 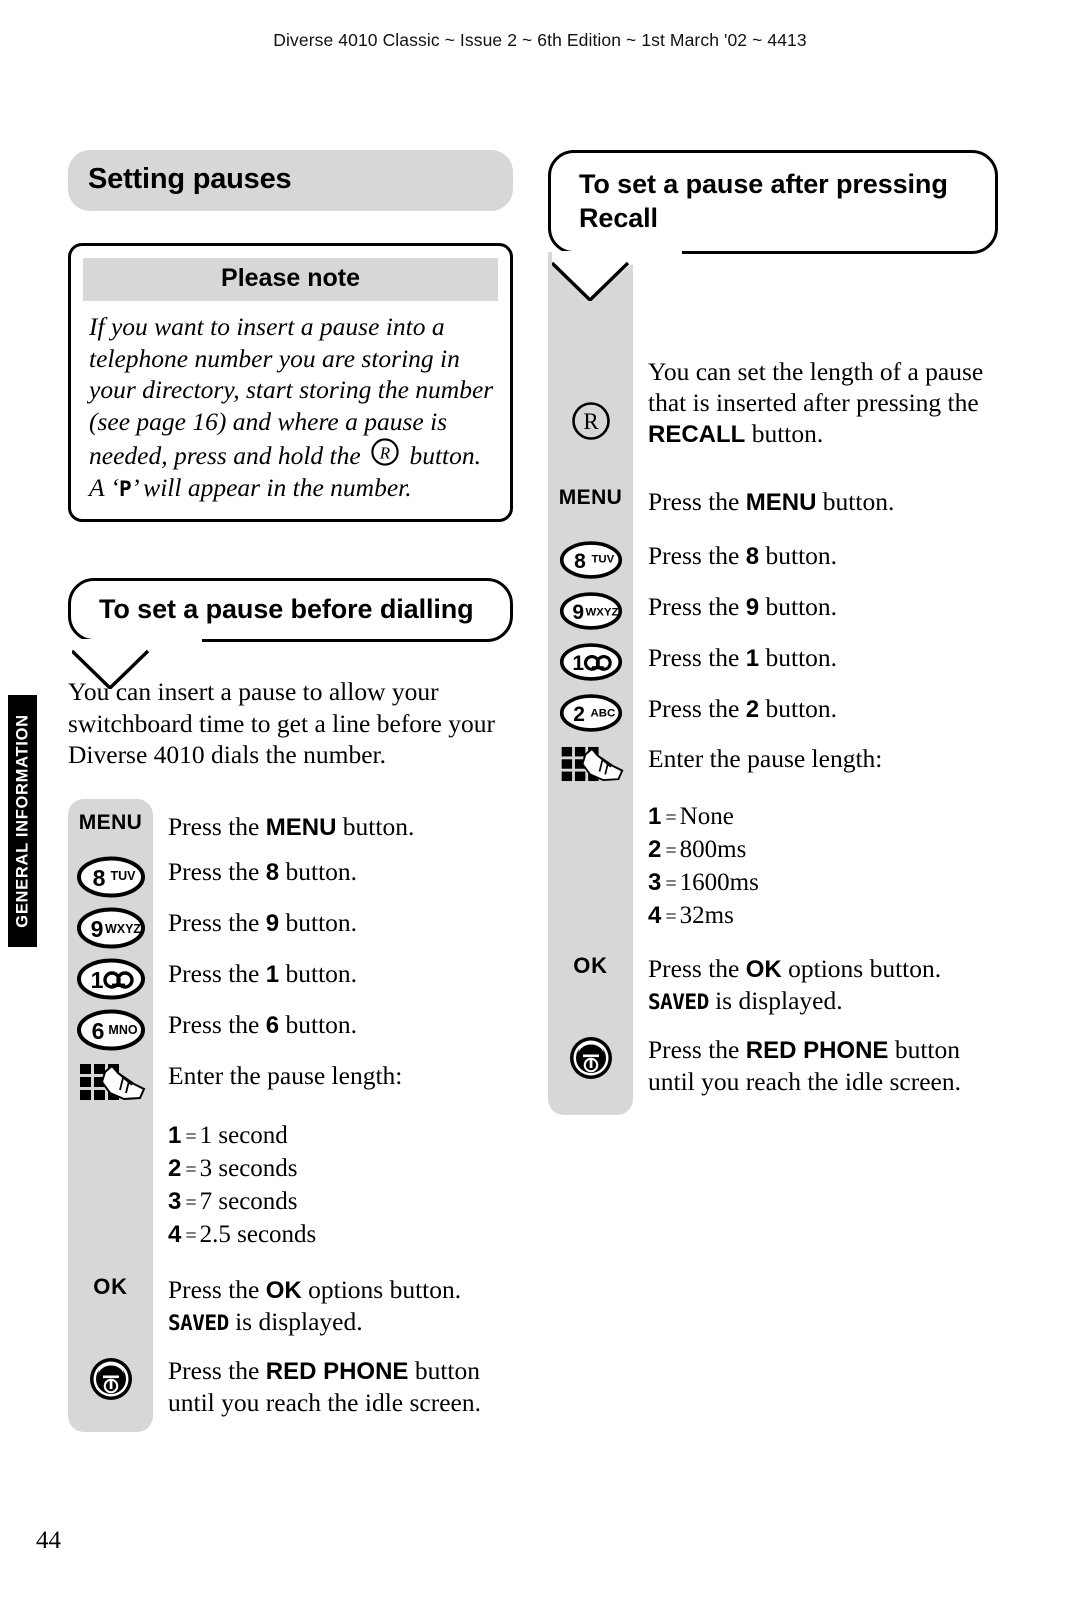 I want to click on lcd-pause-char: P, so click(x=125, y=488).